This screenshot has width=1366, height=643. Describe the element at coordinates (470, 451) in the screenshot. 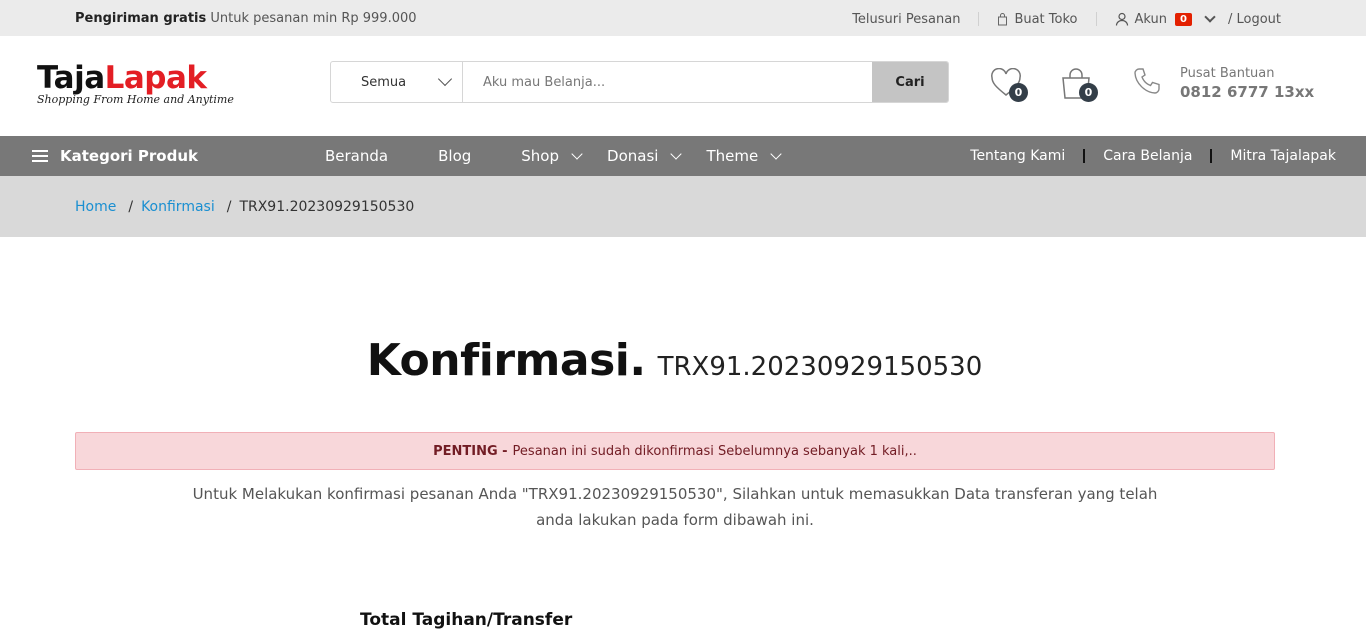

I see `alert-bold: PENTING -` at that location.